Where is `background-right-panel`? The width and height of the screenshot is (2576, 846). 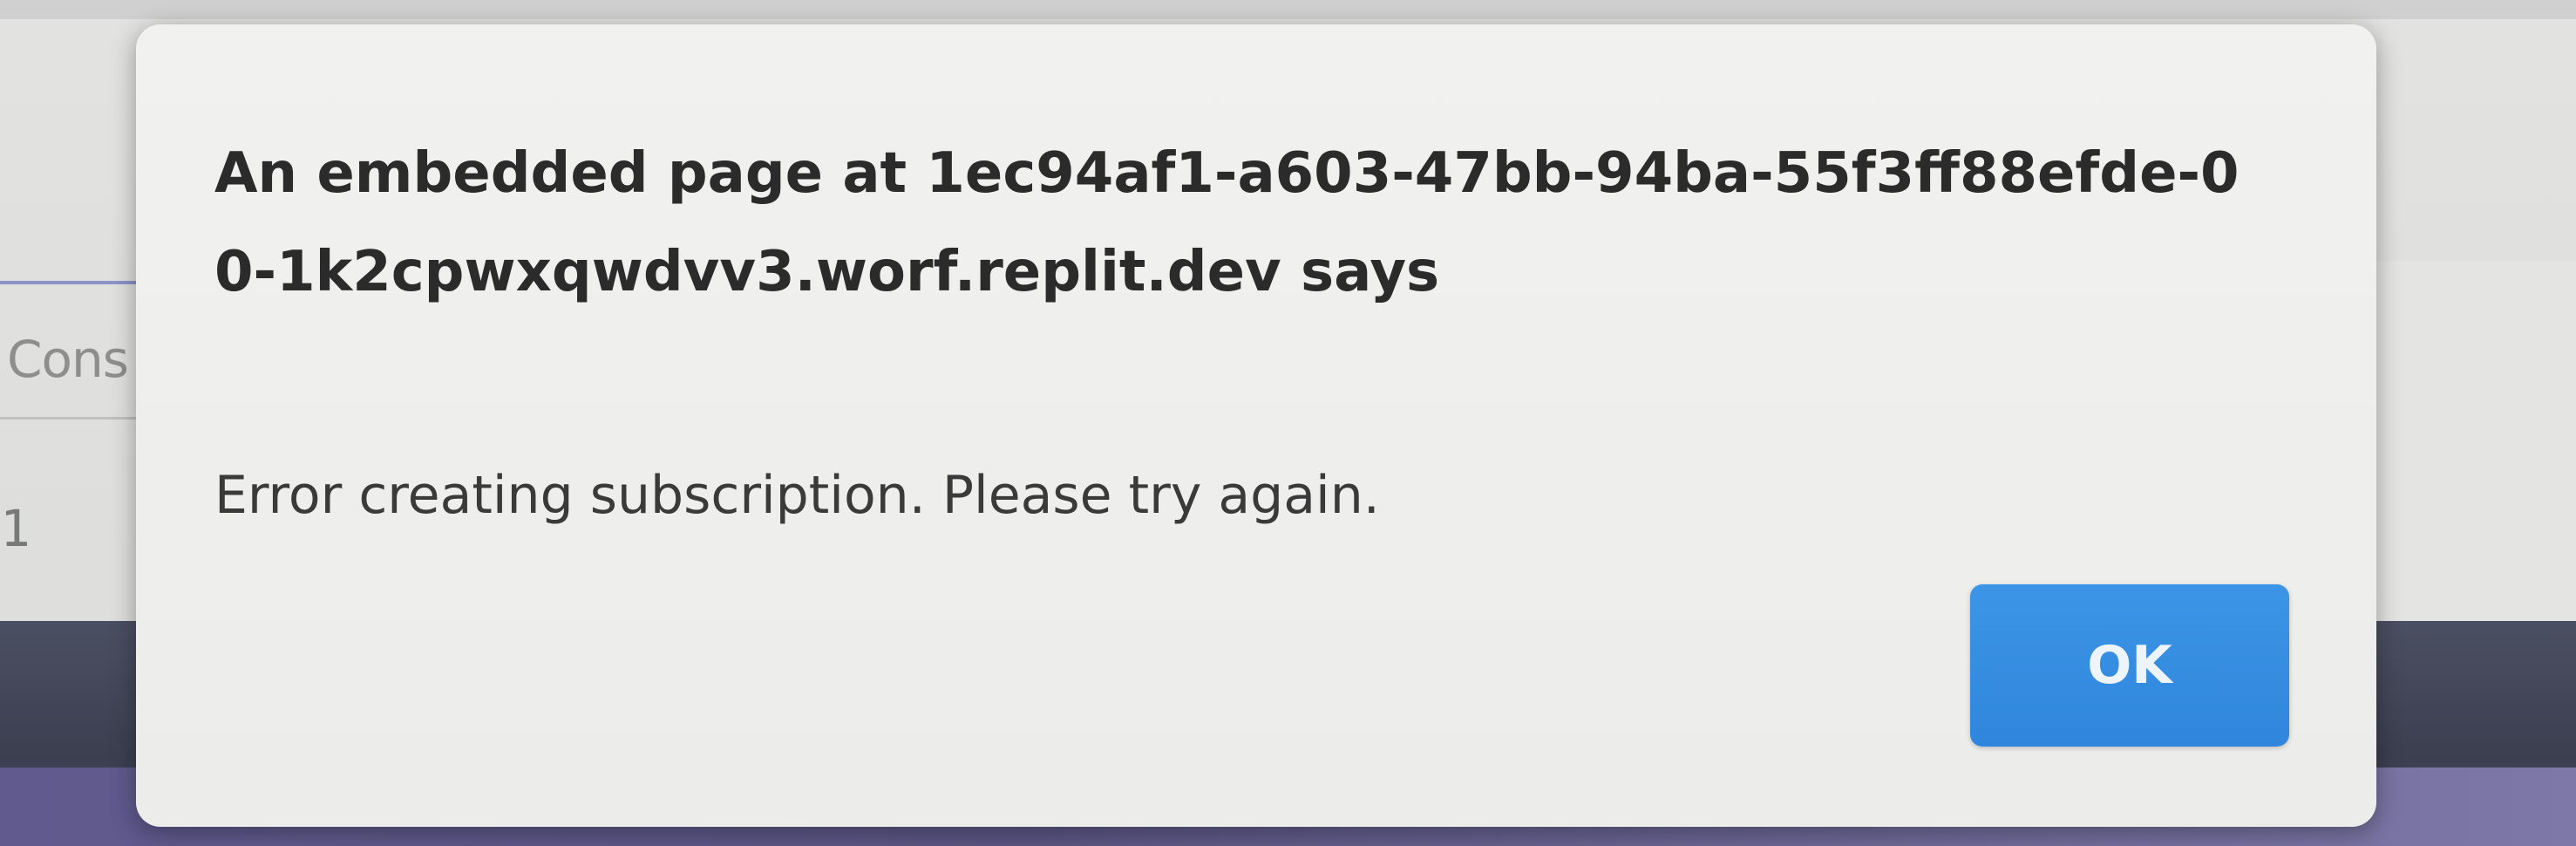
background-right-panel is located at coordinates (2473, 445).